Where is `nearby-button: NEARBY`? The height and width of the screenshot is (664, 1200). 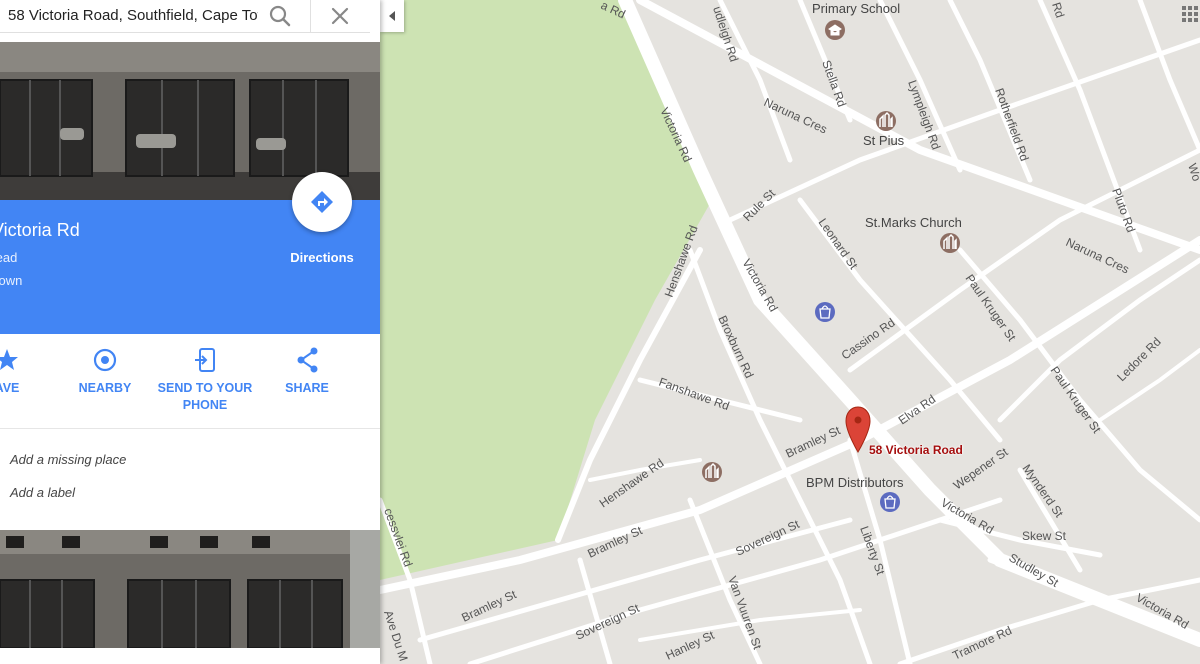
nearby-button: NEARBY is located at coordinates (105, 379).